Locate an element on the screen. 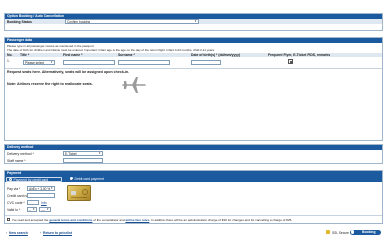  booking-status-row: Booking Status Confirm booking ▼ is located at coordinates (193, 21).